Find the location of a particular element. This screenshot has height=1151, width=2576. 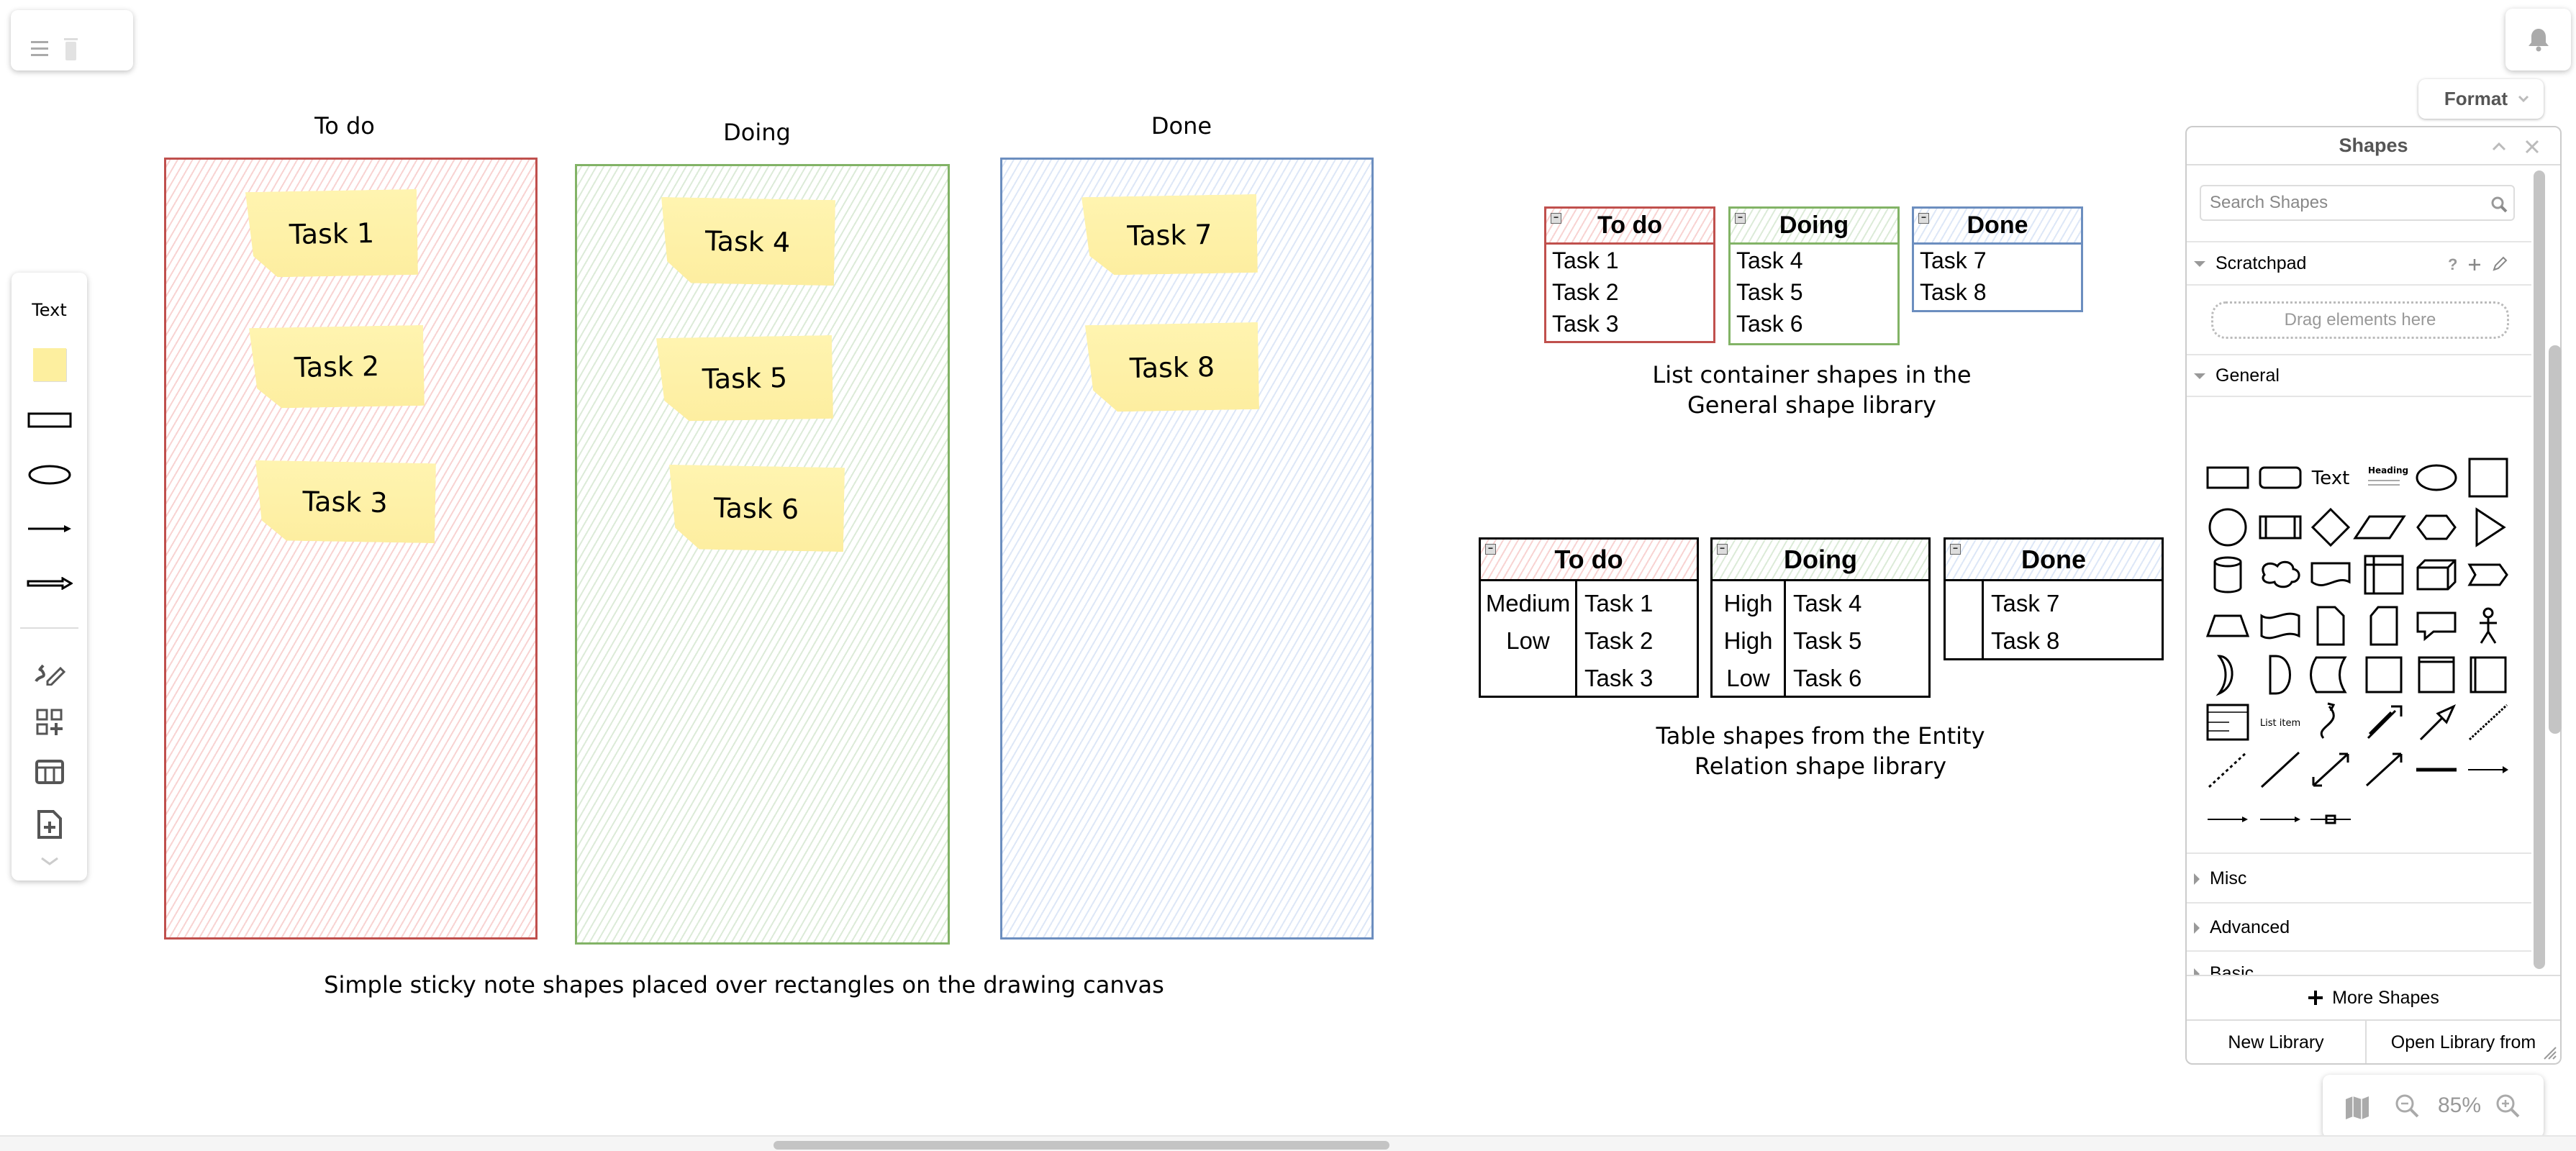

list-item: Task 7 is located at coordinates (1997, 260).